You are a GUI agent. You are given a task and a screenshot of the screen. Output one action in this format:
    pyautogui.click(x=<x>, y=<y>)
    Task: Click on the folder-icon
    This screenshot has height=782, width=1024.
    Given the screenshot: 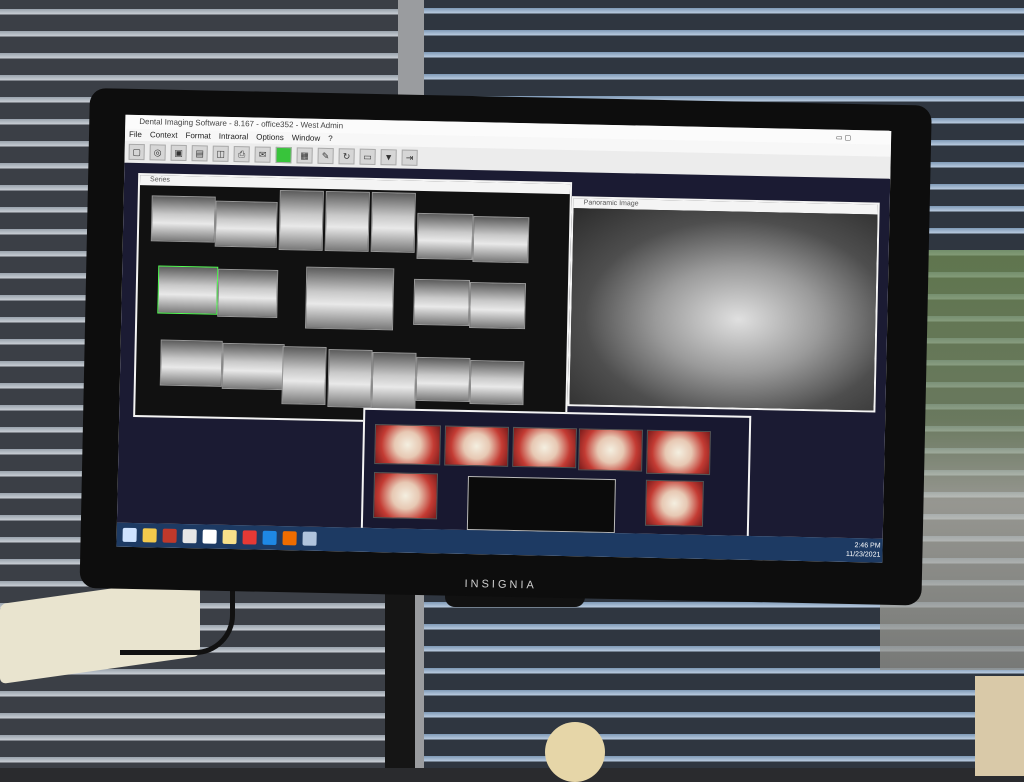 What is the action you would take?
    pyautogui.click(x=149, y=535)
    